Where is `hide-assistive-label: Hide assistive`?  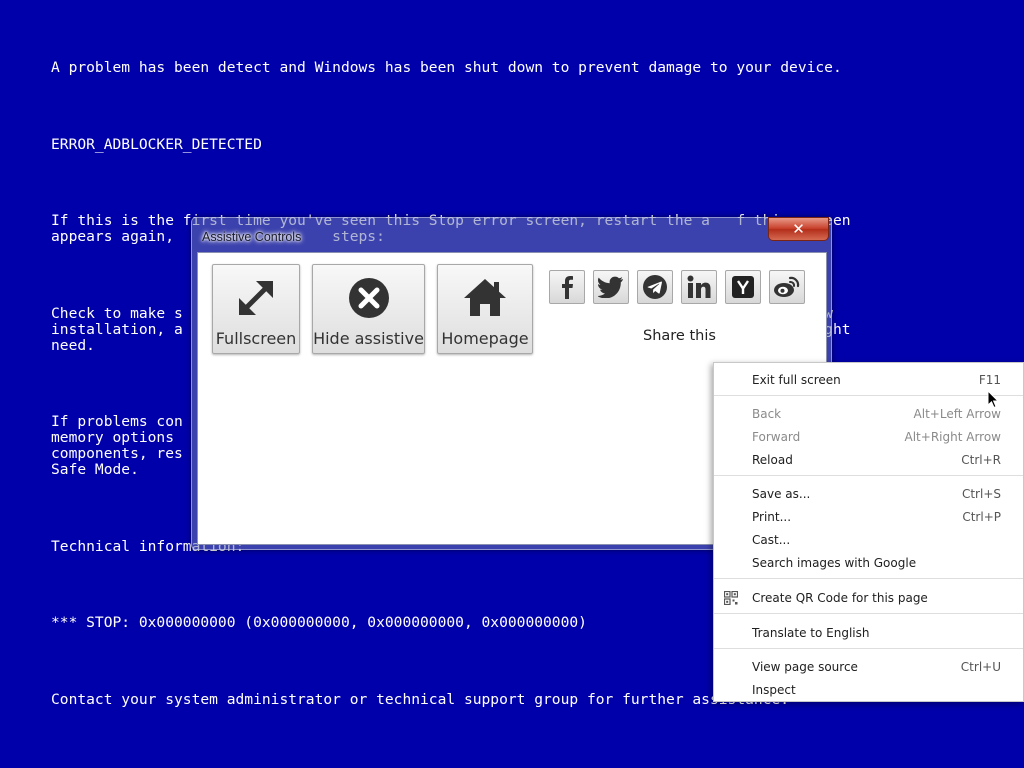 hide-assistive-label: Hide assistive is located at coordinates (368, 338).